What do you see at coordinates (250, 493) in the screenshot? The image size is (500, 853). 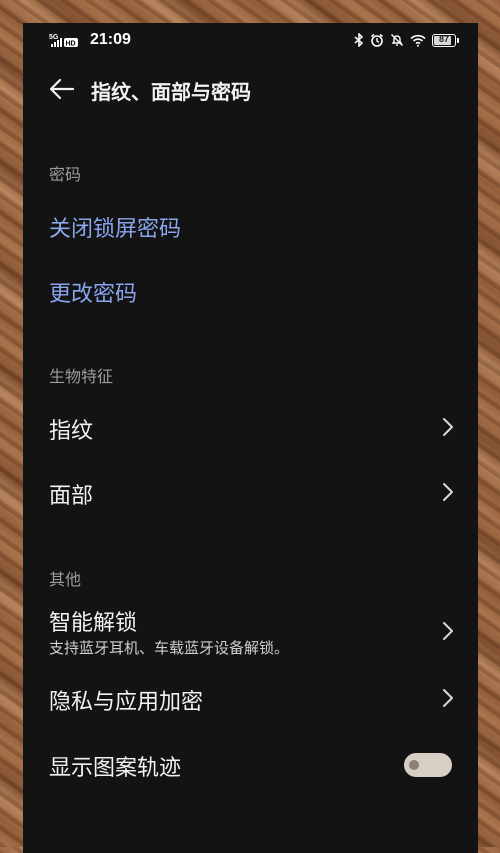 I see `face-item: 面部` at bounding box center [250, 493].